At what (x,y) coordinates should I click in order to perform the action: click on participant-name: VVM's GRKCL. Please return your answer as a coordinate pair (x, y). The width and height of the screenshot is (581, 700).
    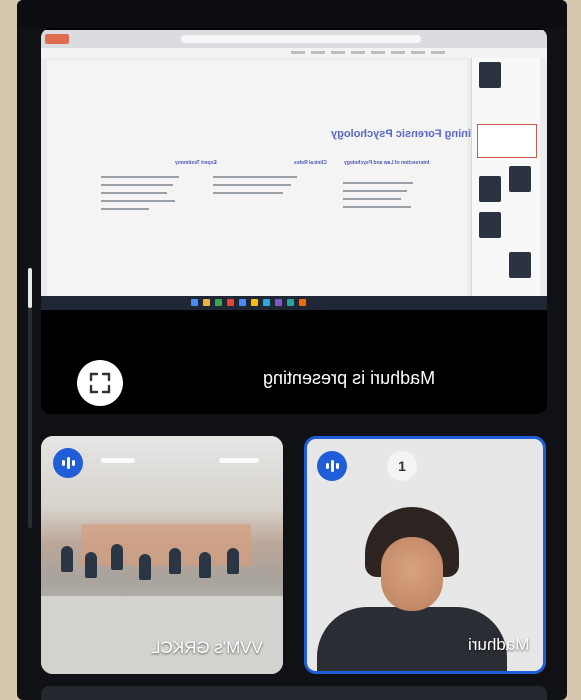
    Looking at the image, I should click on (207, 647).